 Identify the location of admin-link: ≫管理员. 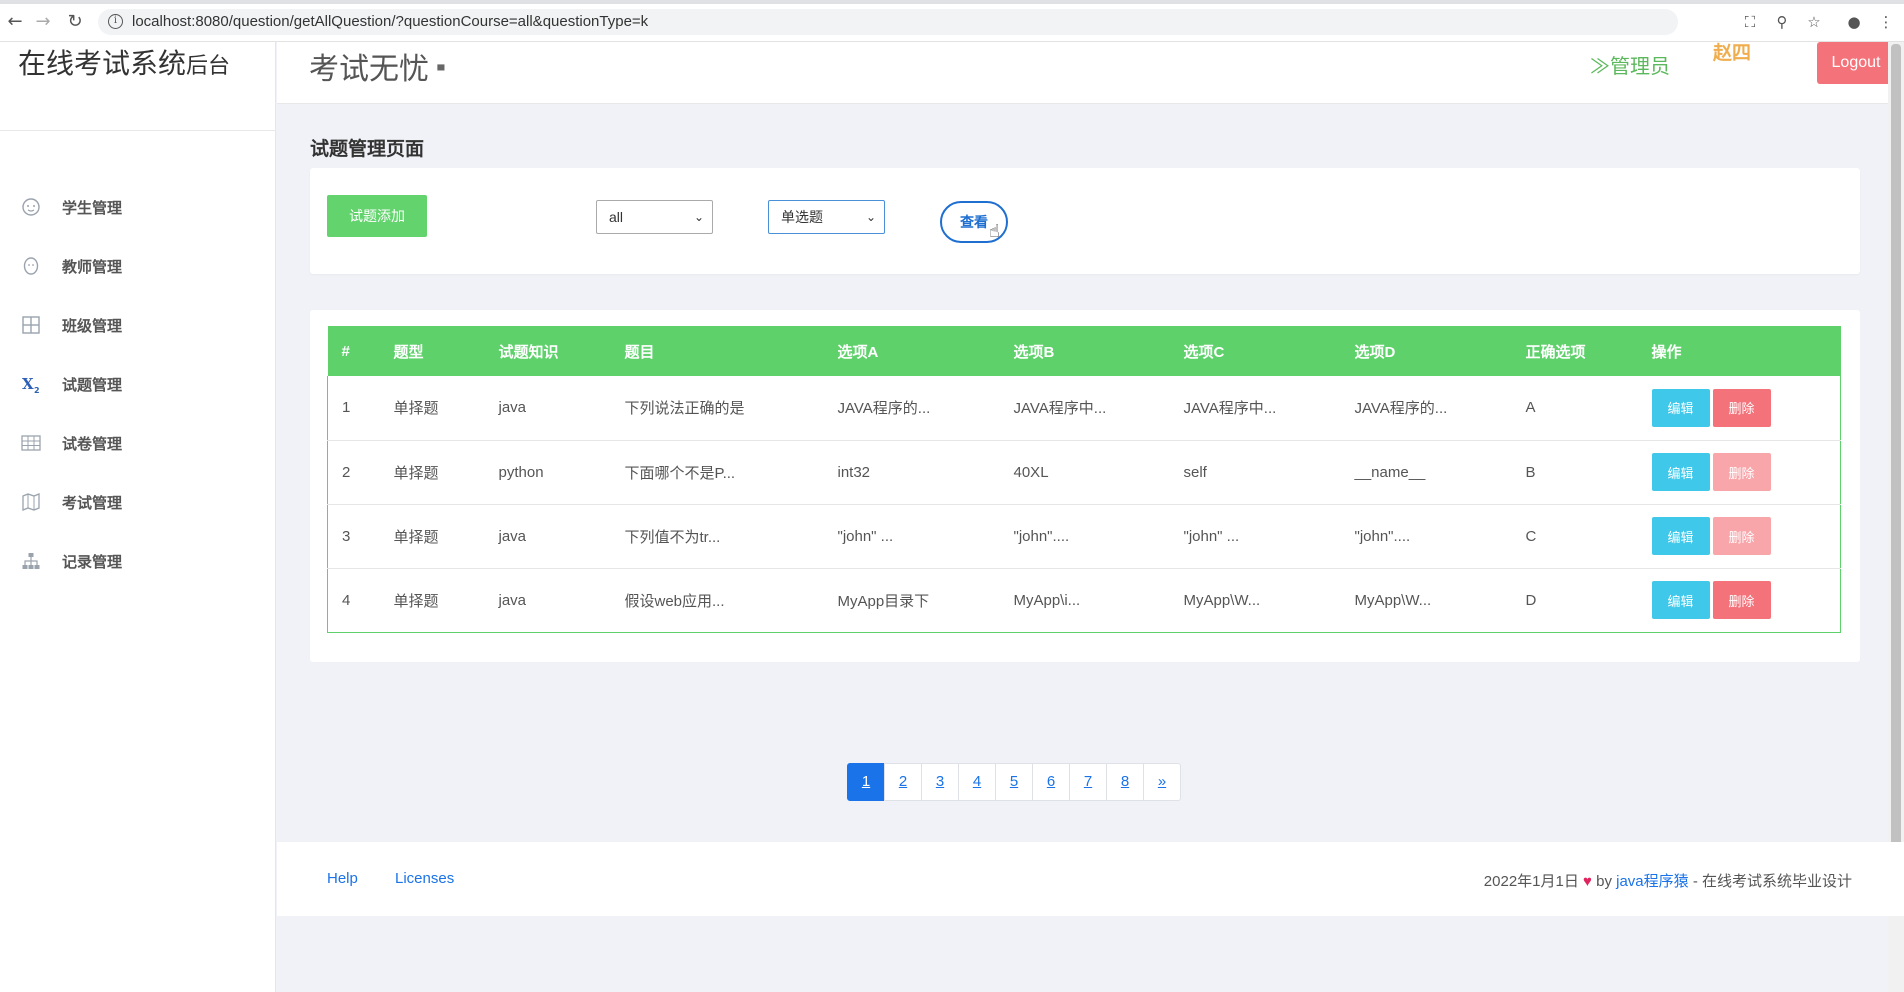
(1630, 64).